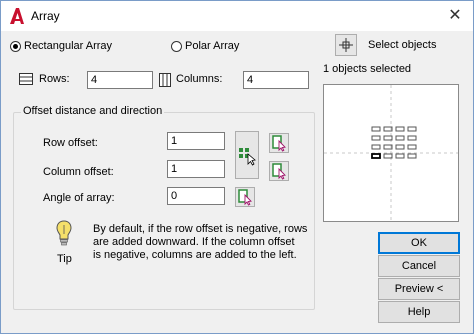 The height and width of the screenshot is (334, 474). I want to click on pick-angle-icon, so click(245, 197).